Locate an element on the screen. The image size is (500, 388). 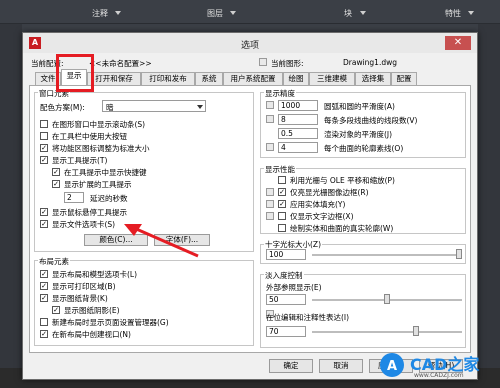
rendered-smoothness-label: 渲染对象的平滑度(J) is located at coordinates (358, 134).